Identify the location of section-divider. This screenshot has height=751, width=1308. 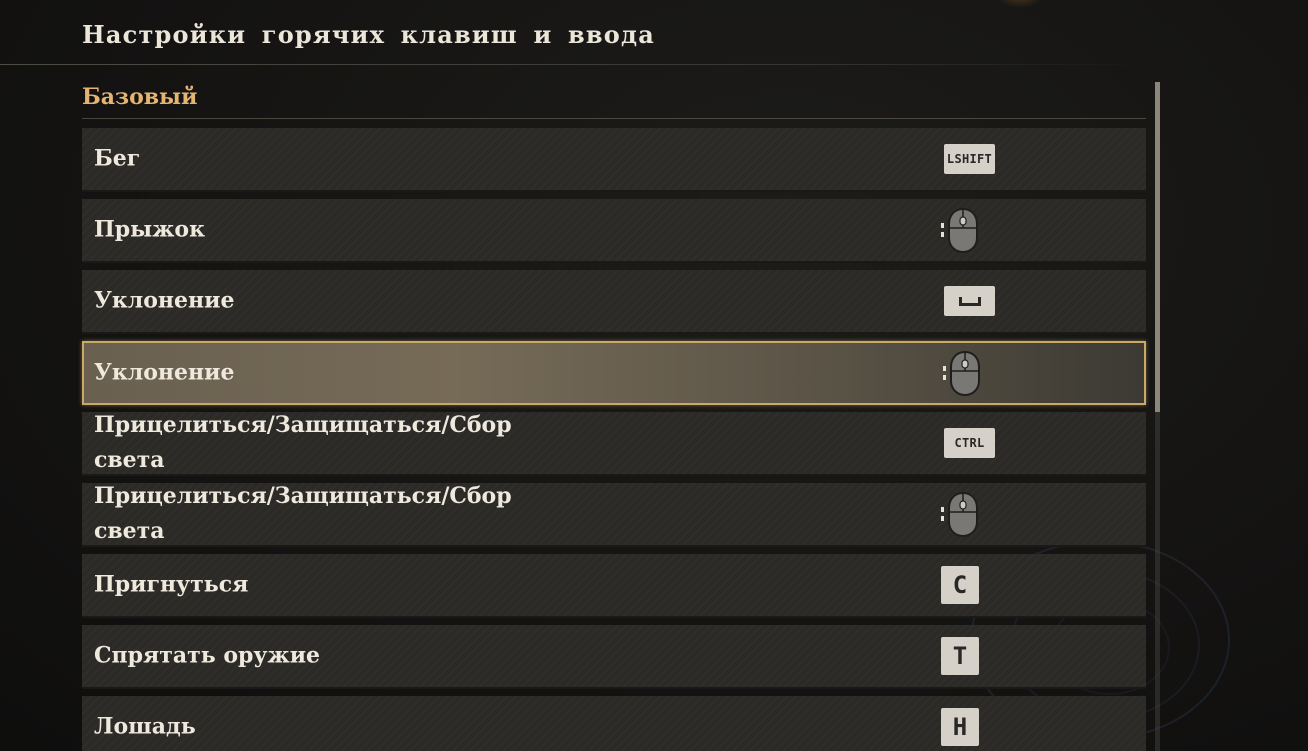
(614, 118).